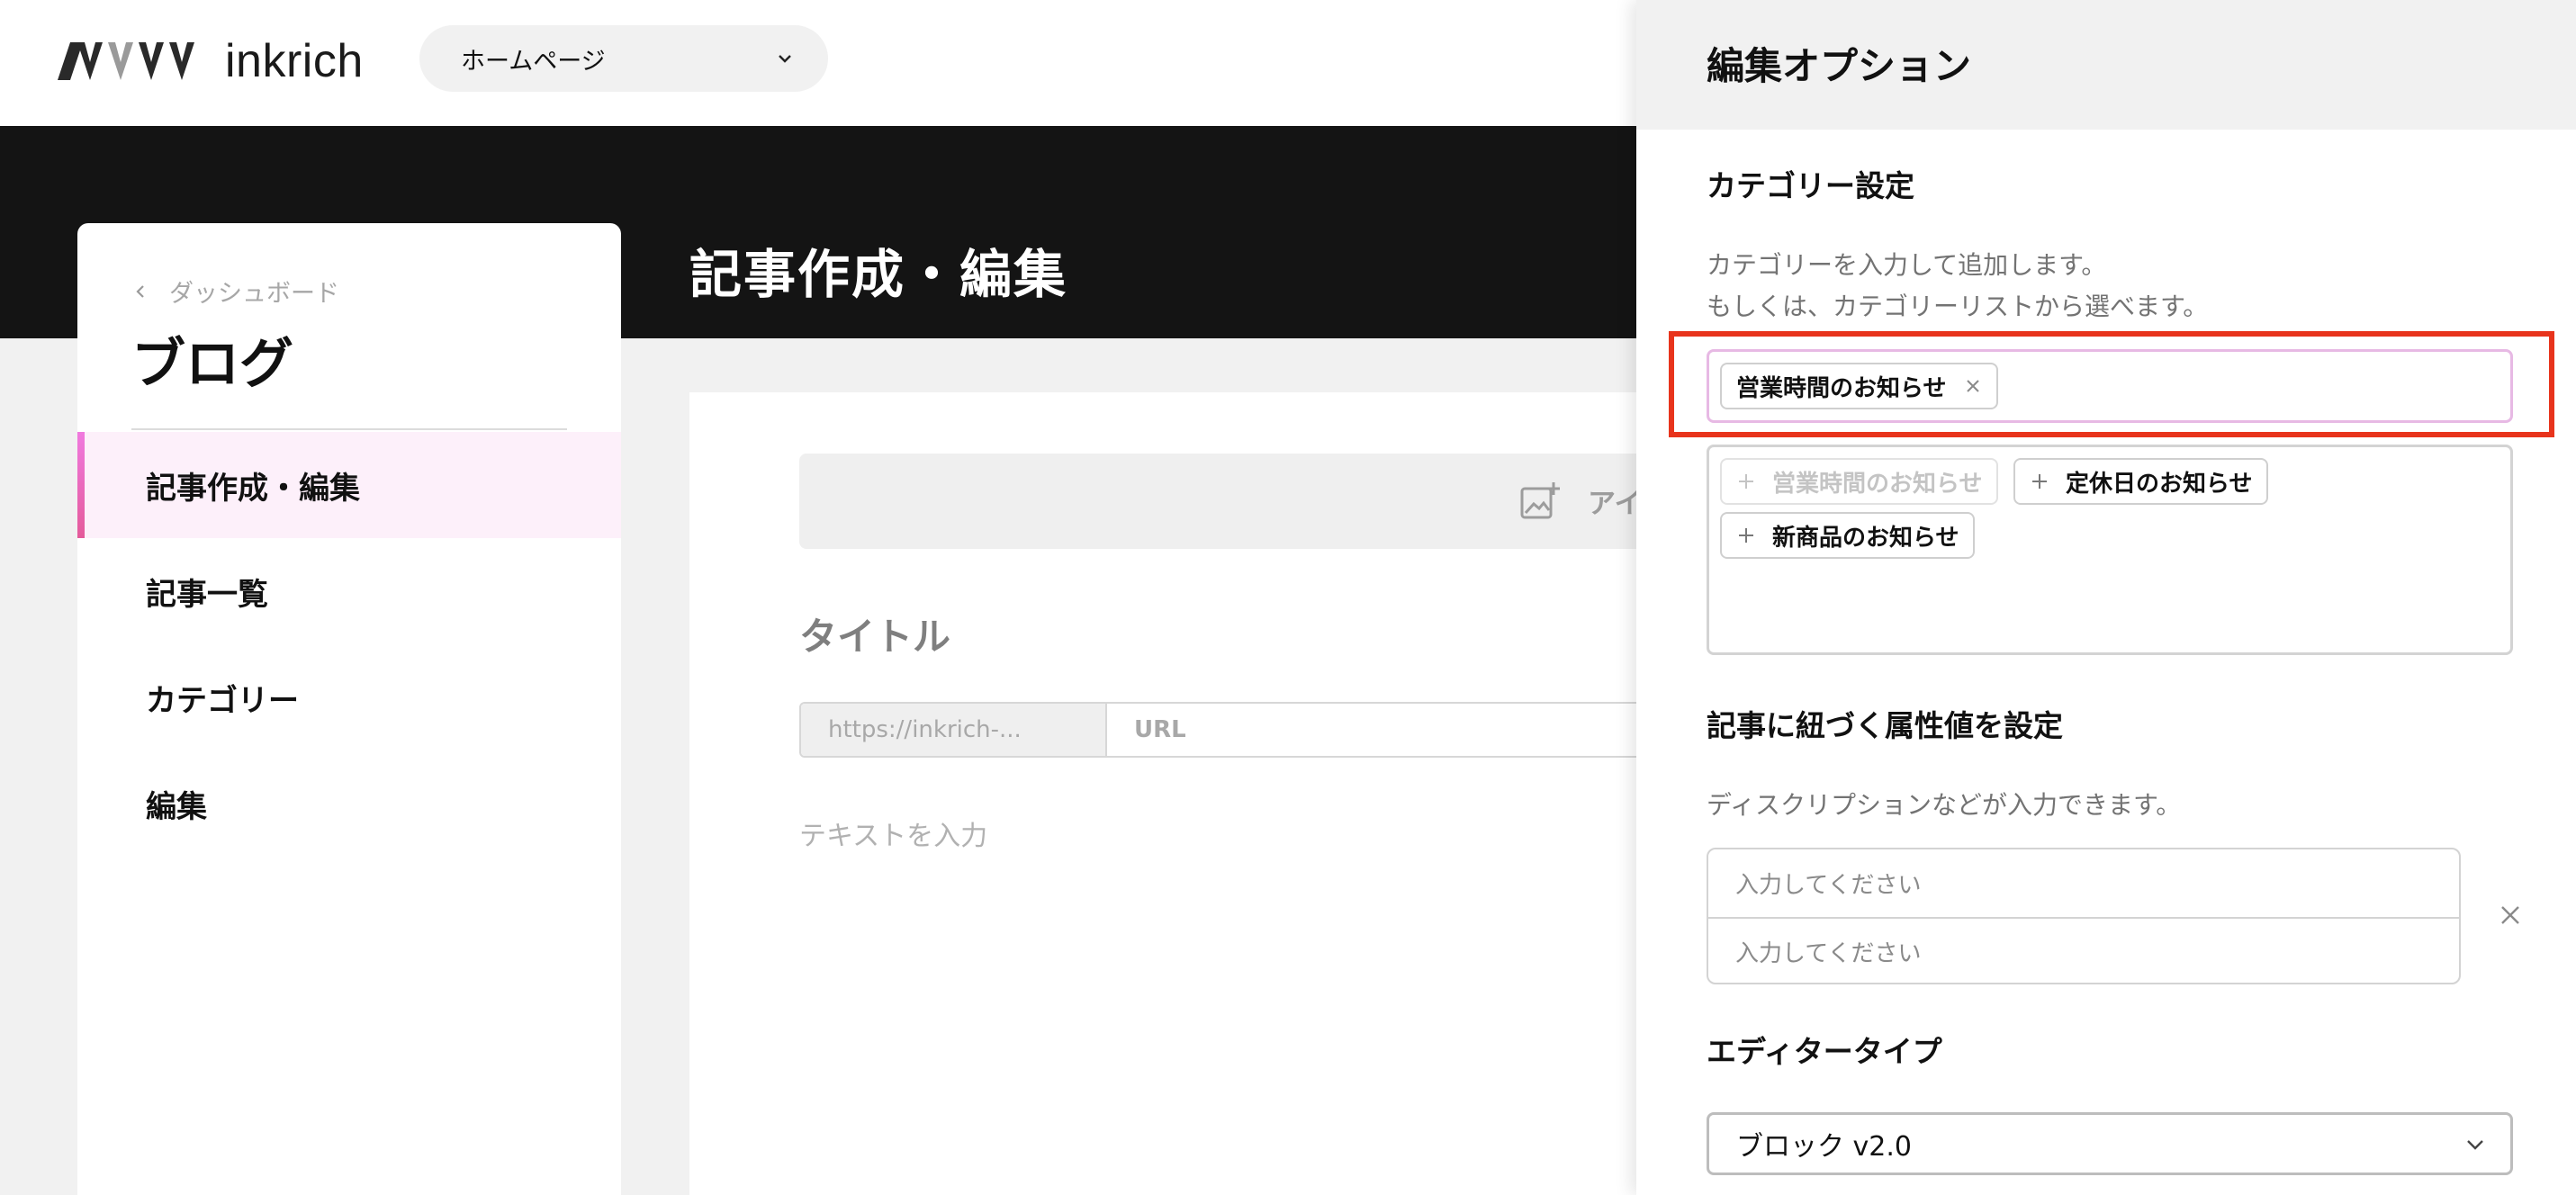  What do you see at coordinates (1839, 66) in the screenshot?
I see `panel-title: 編集オプション` at bounding box center [1839, 66].